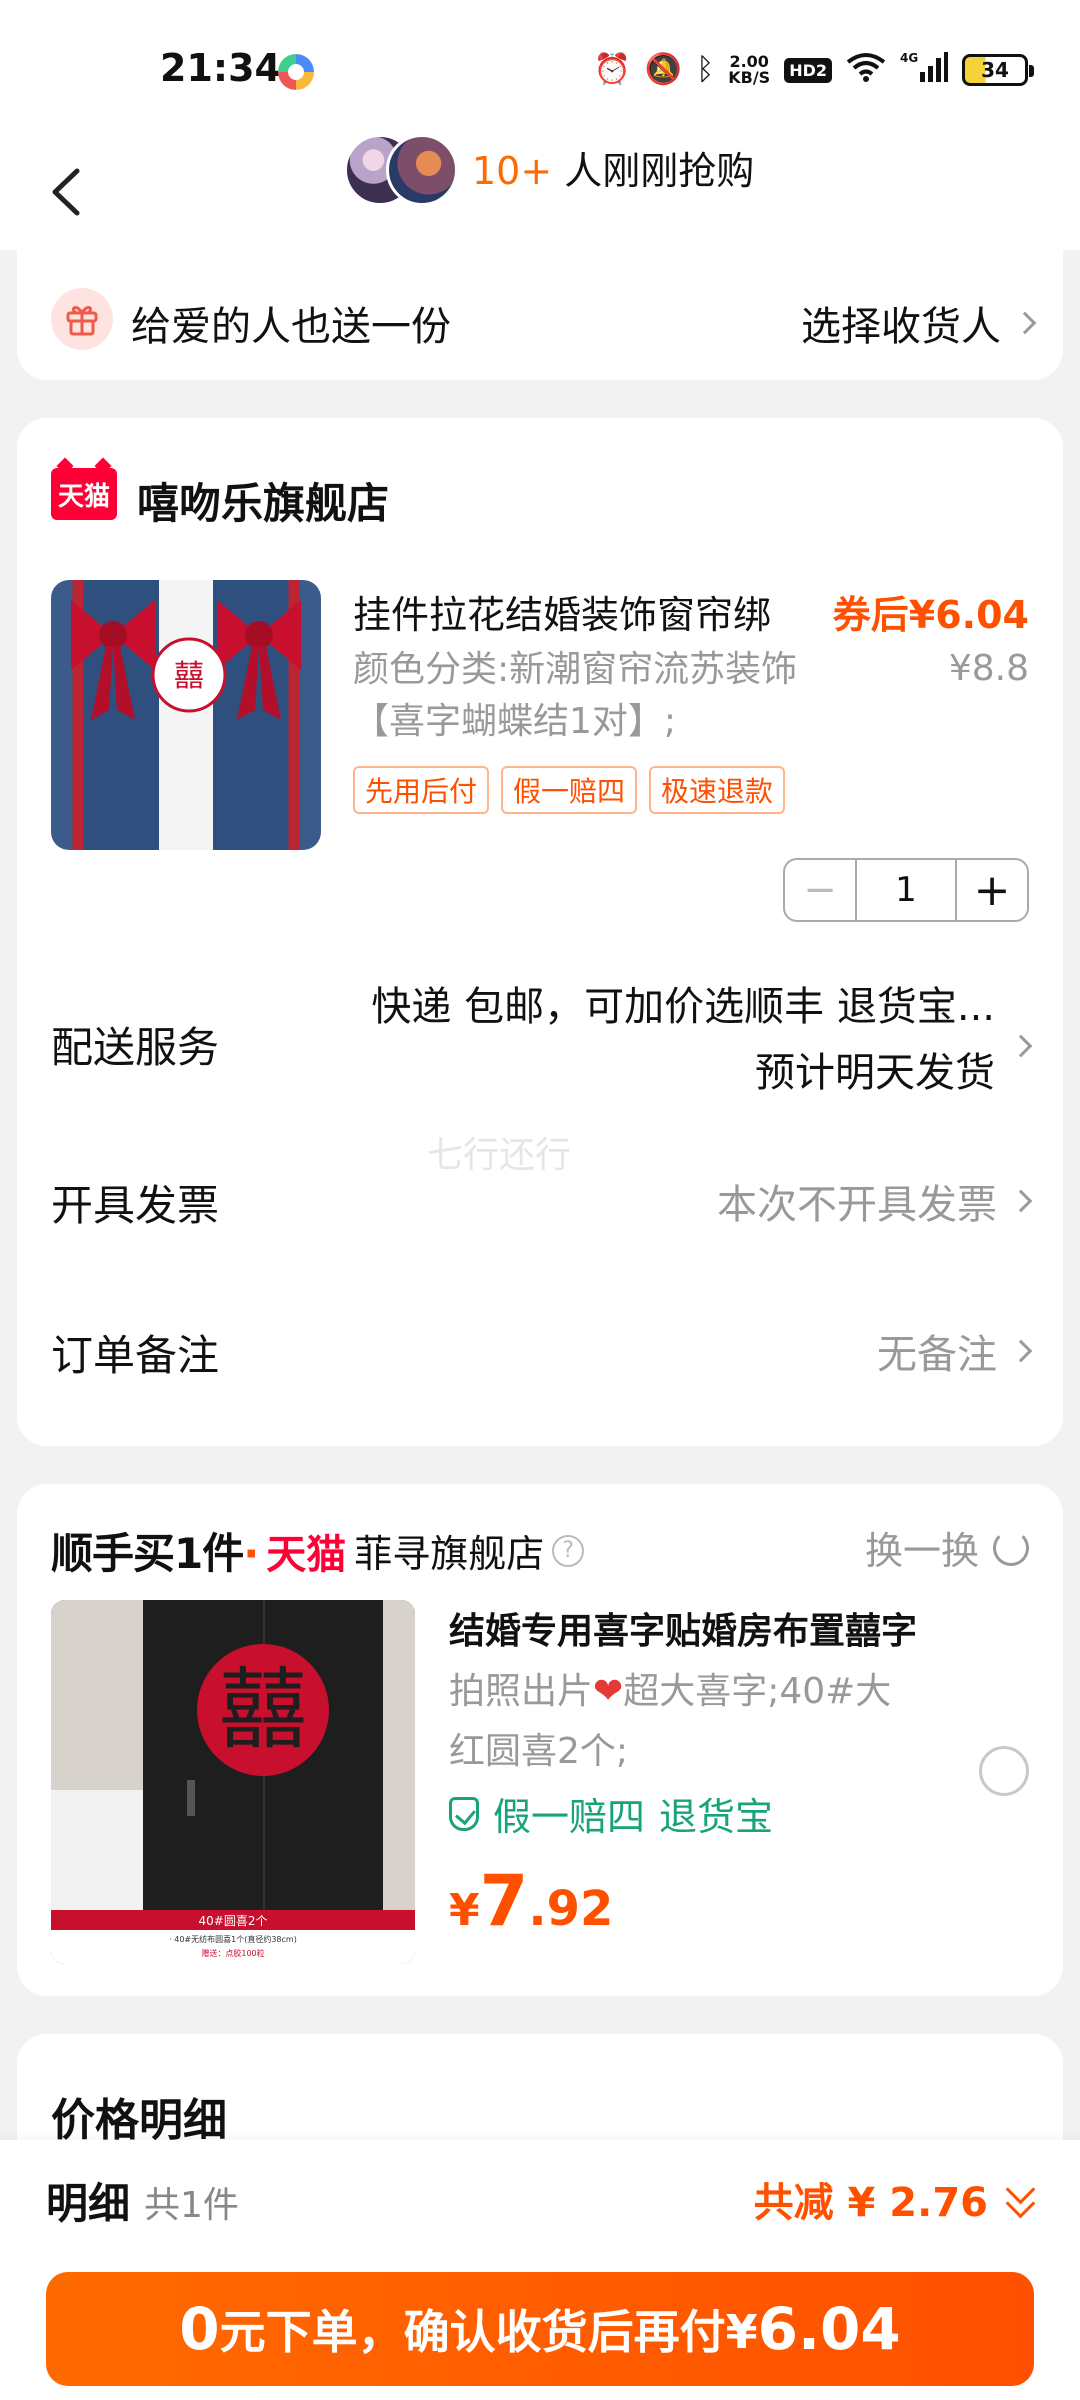 This screenshot has width=1080, height=2400. Describe the element at coordinates (540, 2270) in the screenshot. I see `bottom-bar: 明细 共1件 共减 ¥ 2.76 0 元下单，确认收货后再付¥ 6.04` at that location.